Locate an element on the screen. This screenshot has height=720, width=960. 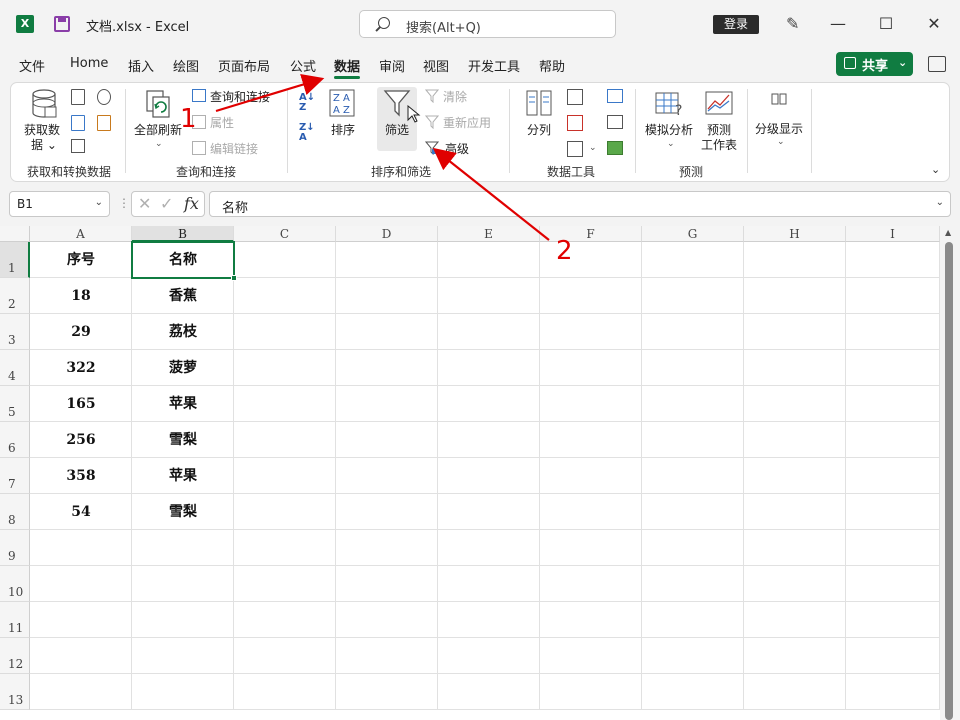
what-if-label: 模拟分析 is located at coordinates (669, 129).